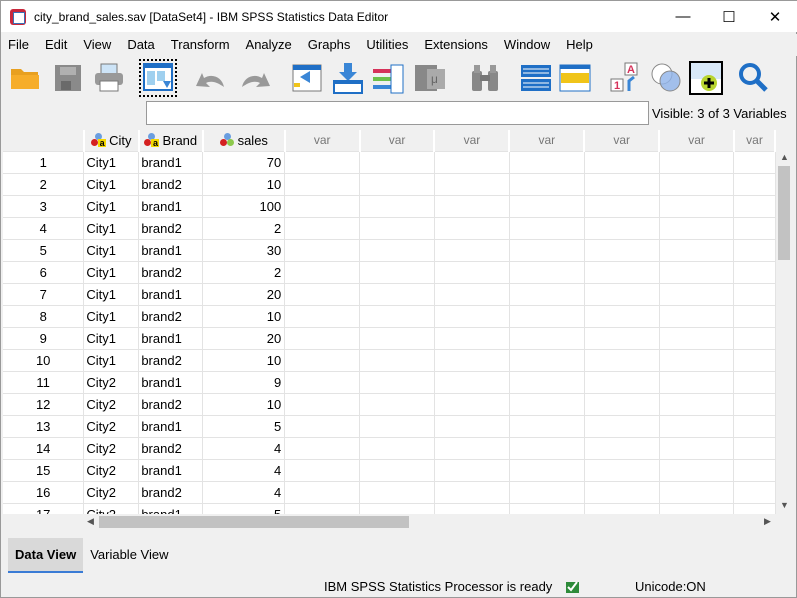  Describe the element at coordinates (158, 78) in the screenshot. I see `dialog-recall-icon` at that location.